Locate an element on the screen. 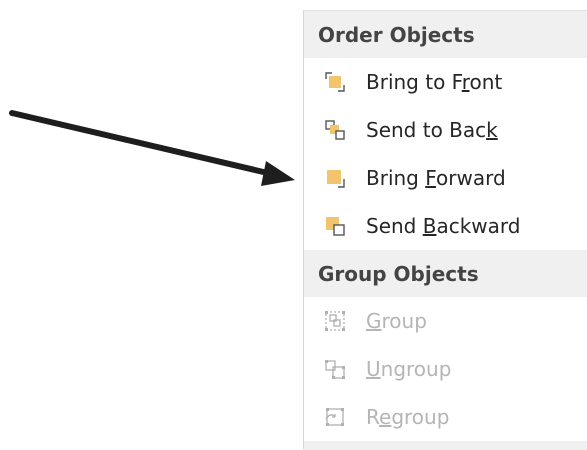  annotation-arrow-shaft is located at coordinates (142, 143).